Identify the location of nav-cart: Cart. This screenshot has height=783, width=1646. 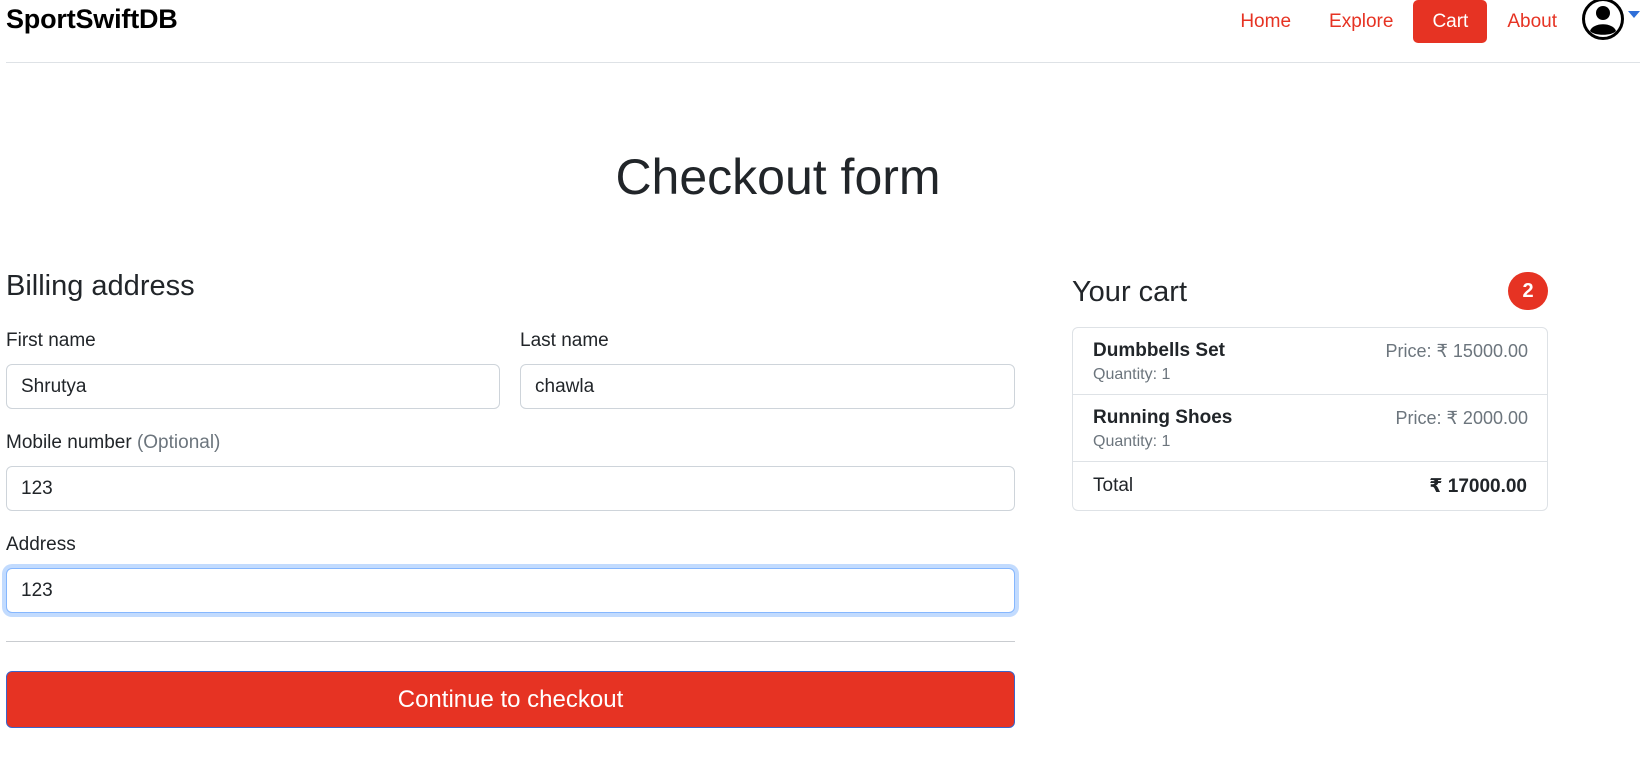
(1450, 21).